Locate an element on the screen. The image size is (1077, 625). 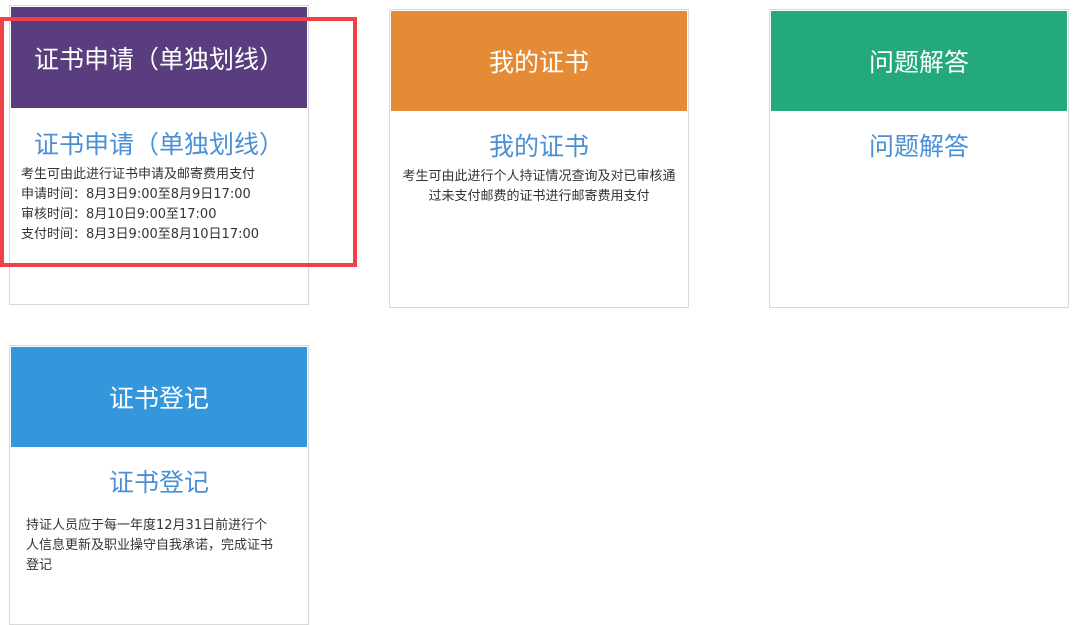
description-line: 人信息更新及职业操守自我承诺，完成证书 is located at coordinates (150, 545).